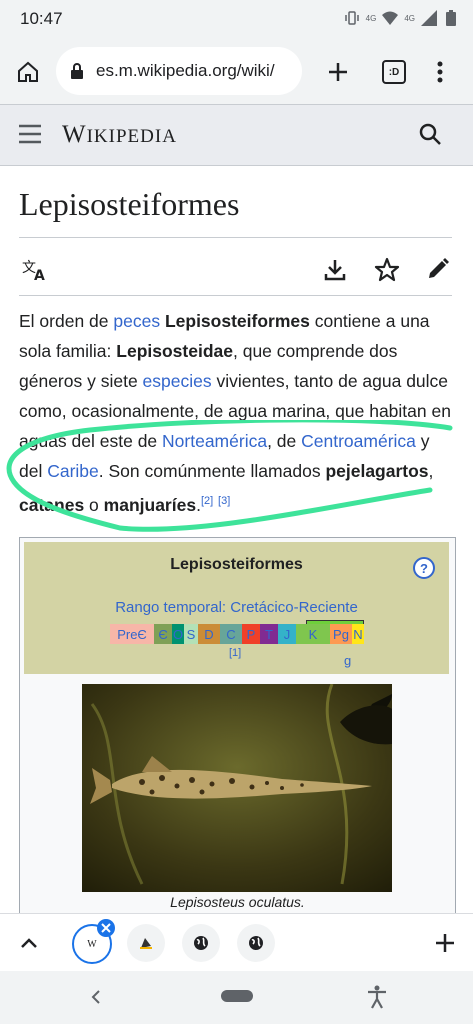 This screenshot has height=1024, width=473. I want to click on tab-switcher-button: :D, so click(394, 72).